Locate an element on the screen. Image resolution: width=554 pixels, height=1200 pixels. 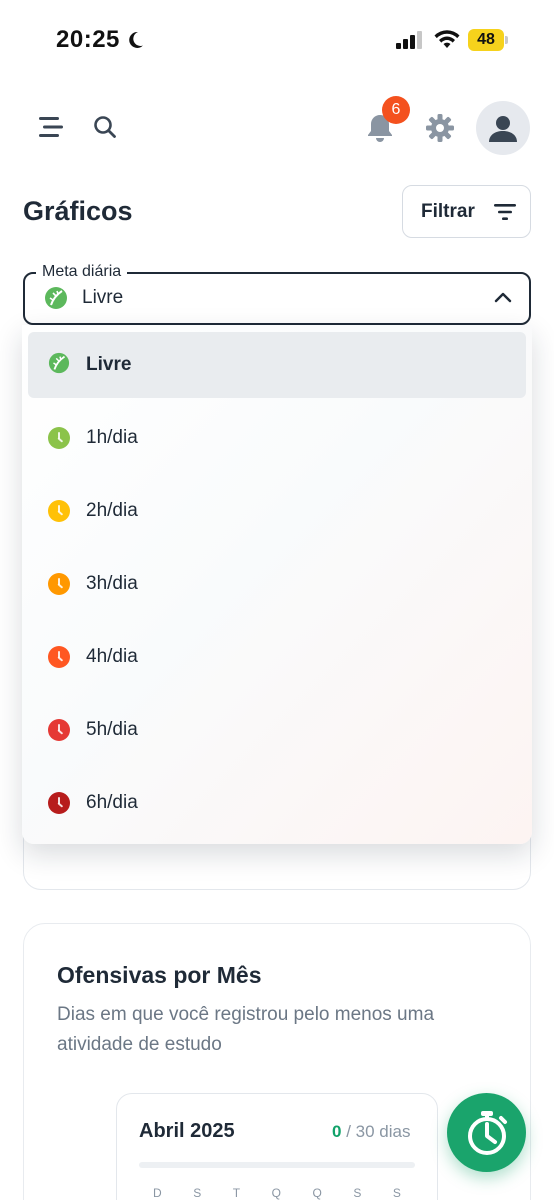
gear-icon is located at coordinates (440, 128).